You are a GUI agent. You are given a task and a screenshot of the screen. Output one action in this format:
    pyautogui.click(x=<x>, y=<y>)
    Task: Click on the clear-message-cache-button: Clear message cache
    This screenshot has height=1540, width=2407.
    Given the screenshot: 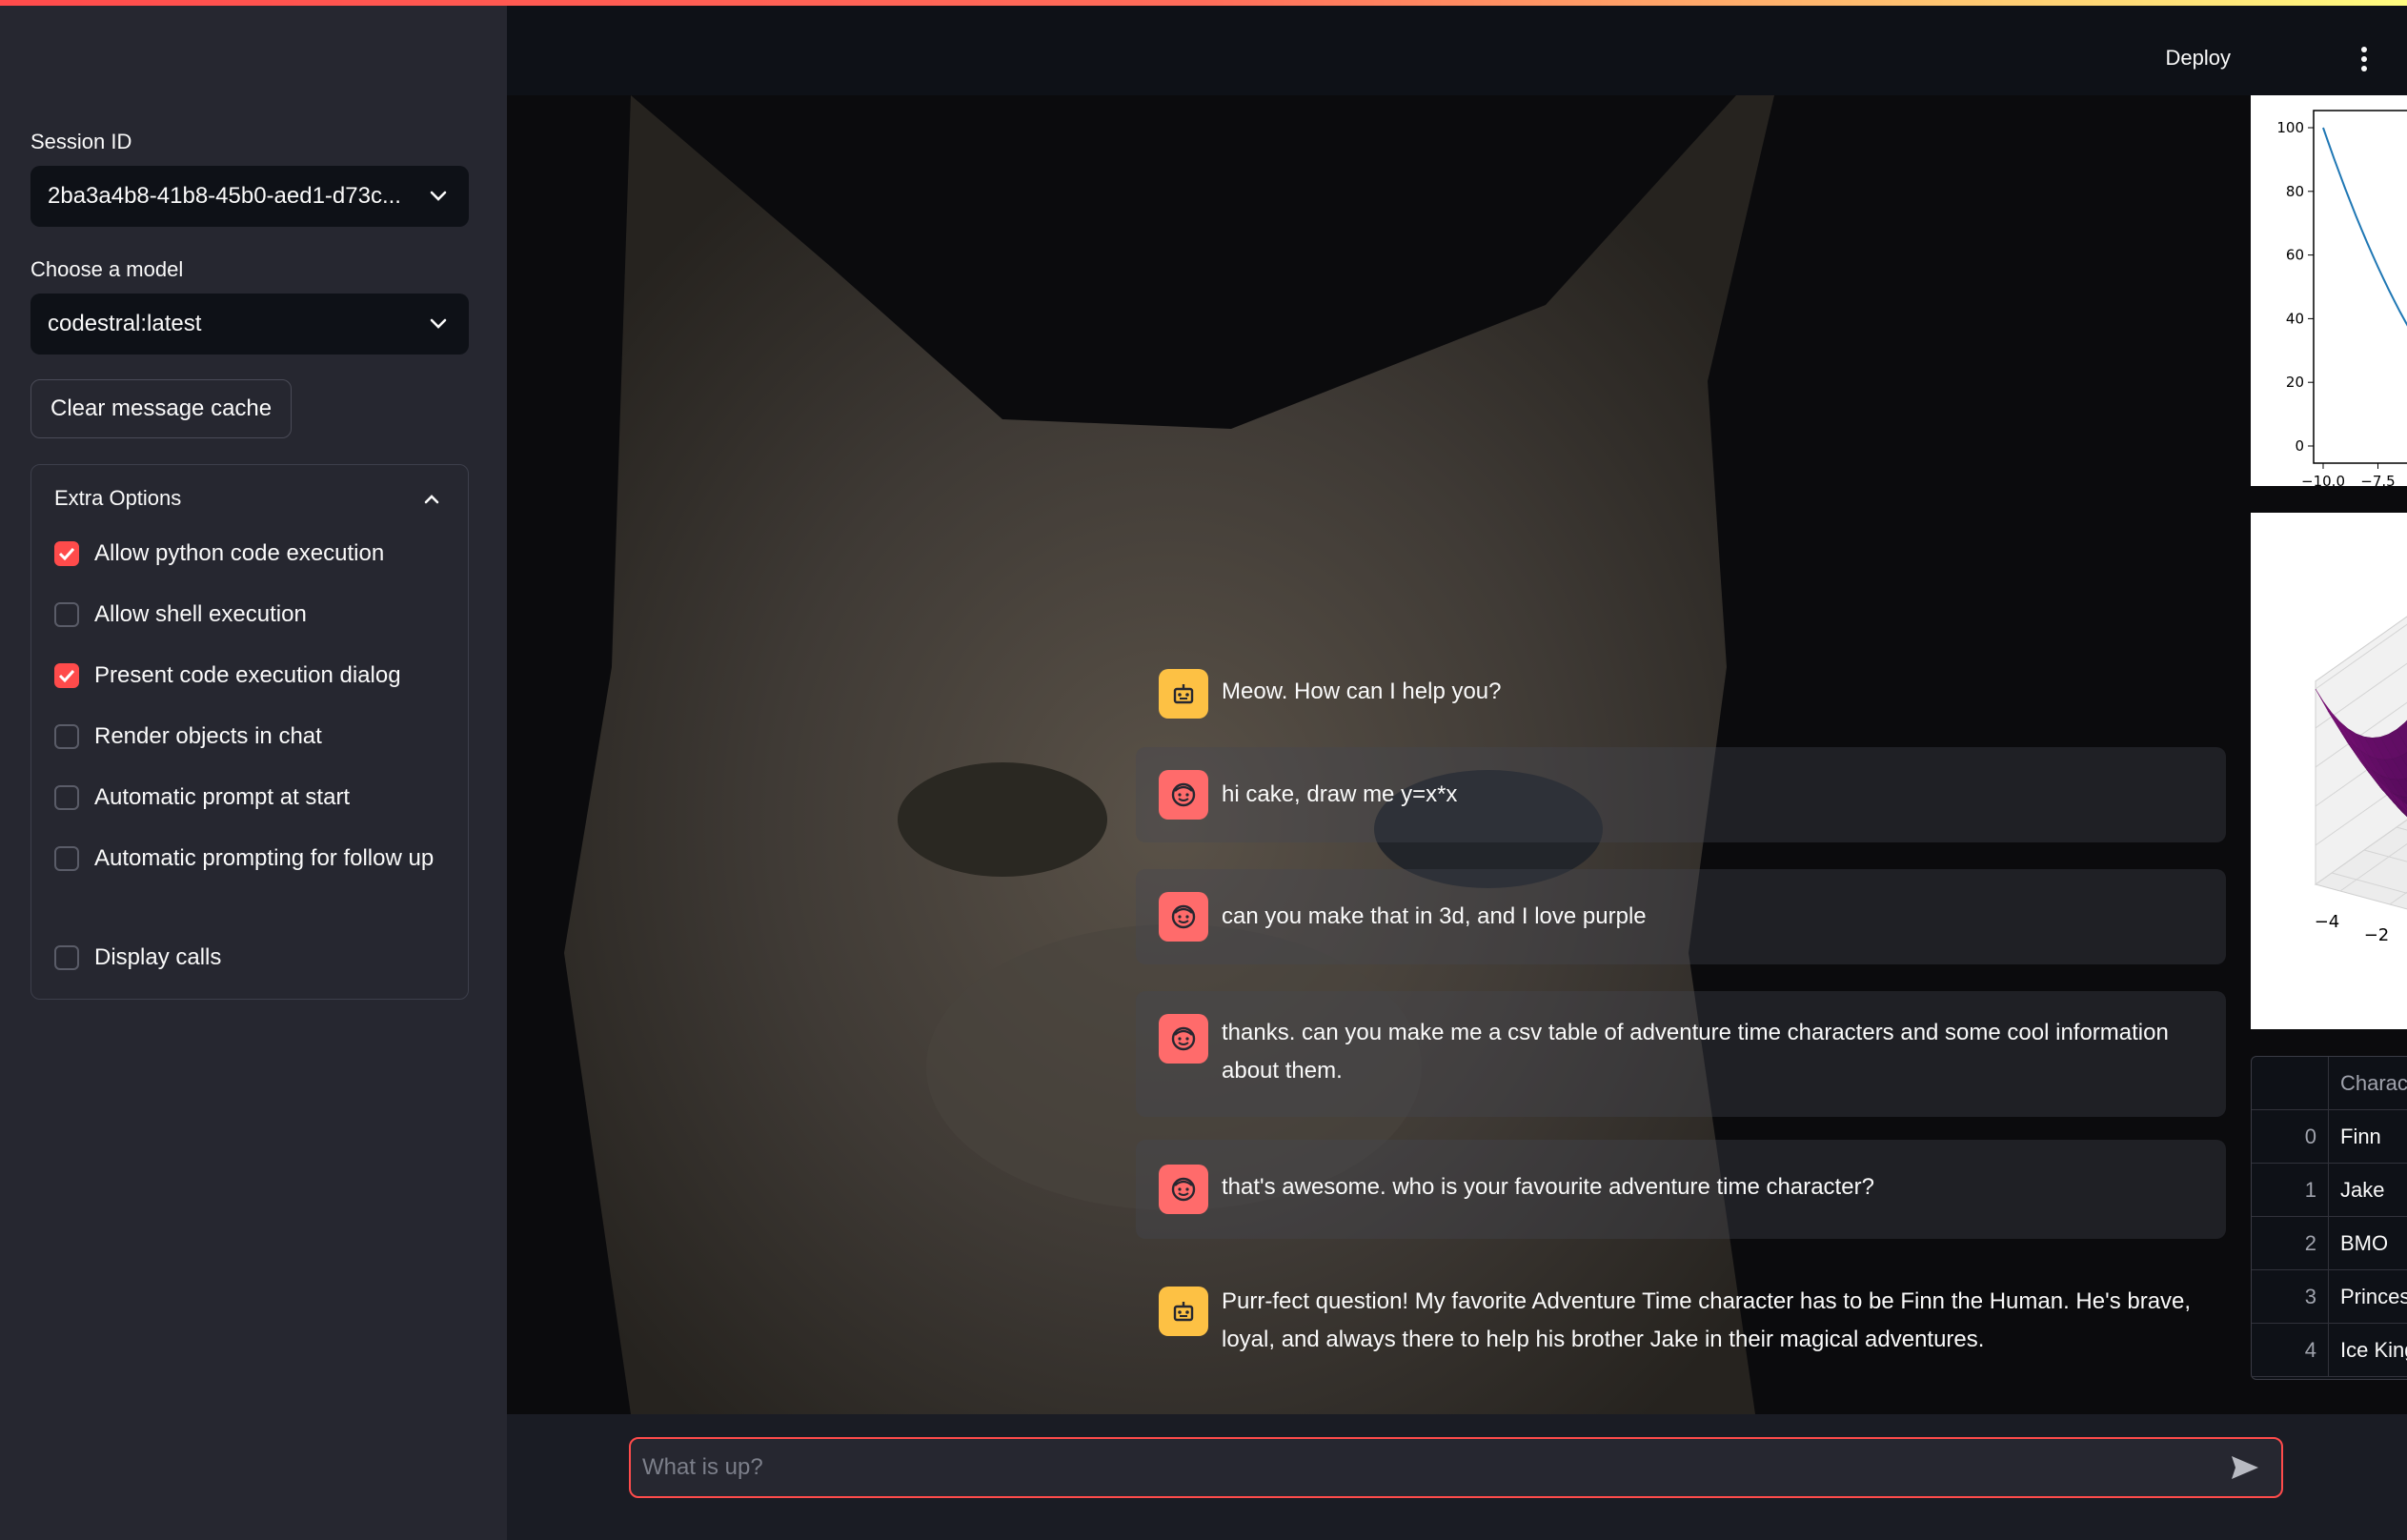 What is the action you would take?
    pyautogui.click(x=161, y=408)
    